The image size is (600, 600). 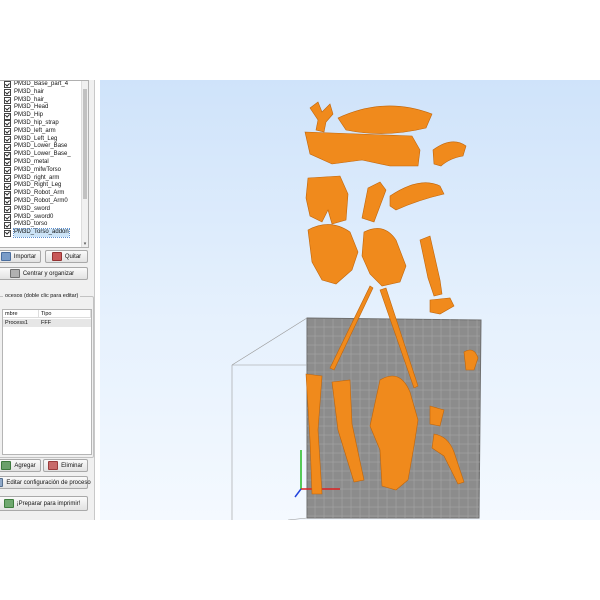 I want to click on list-item: PM3D_mifwTorso, so click(x=44, y=171).